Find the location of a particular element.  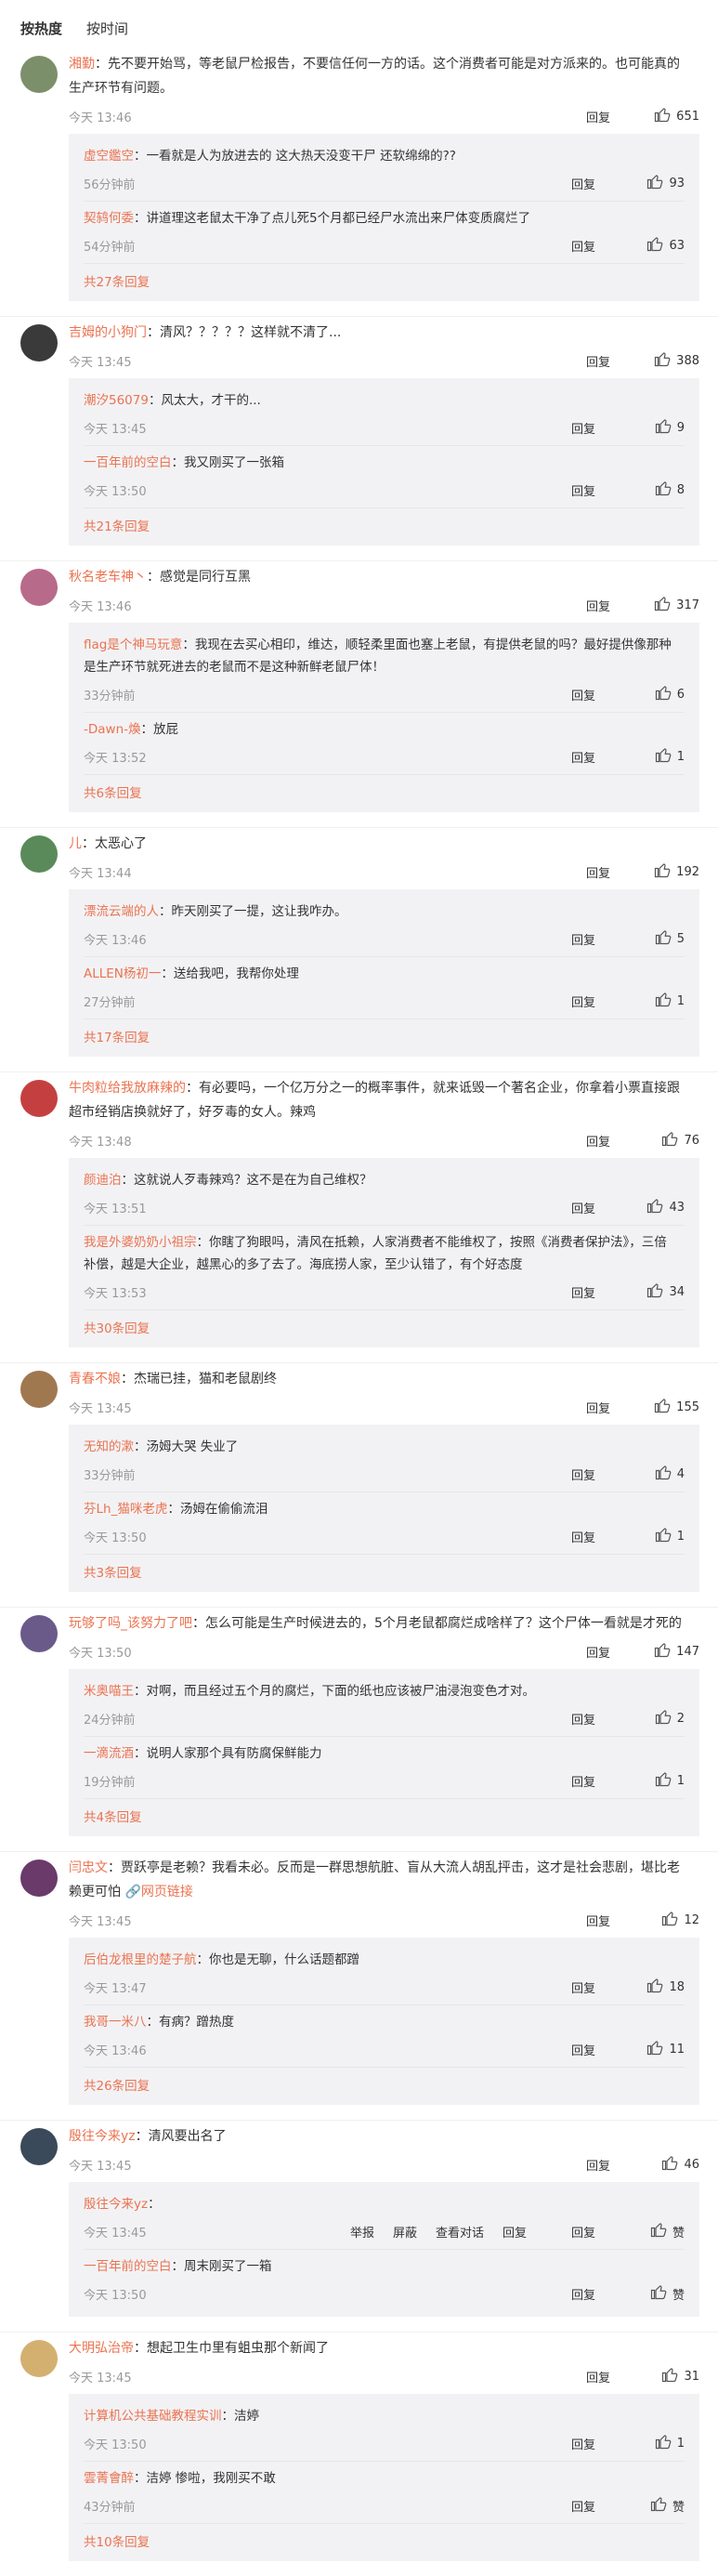

reply-username: 后伯龙根里的楚子航 is located at coordinates (140, 1959).